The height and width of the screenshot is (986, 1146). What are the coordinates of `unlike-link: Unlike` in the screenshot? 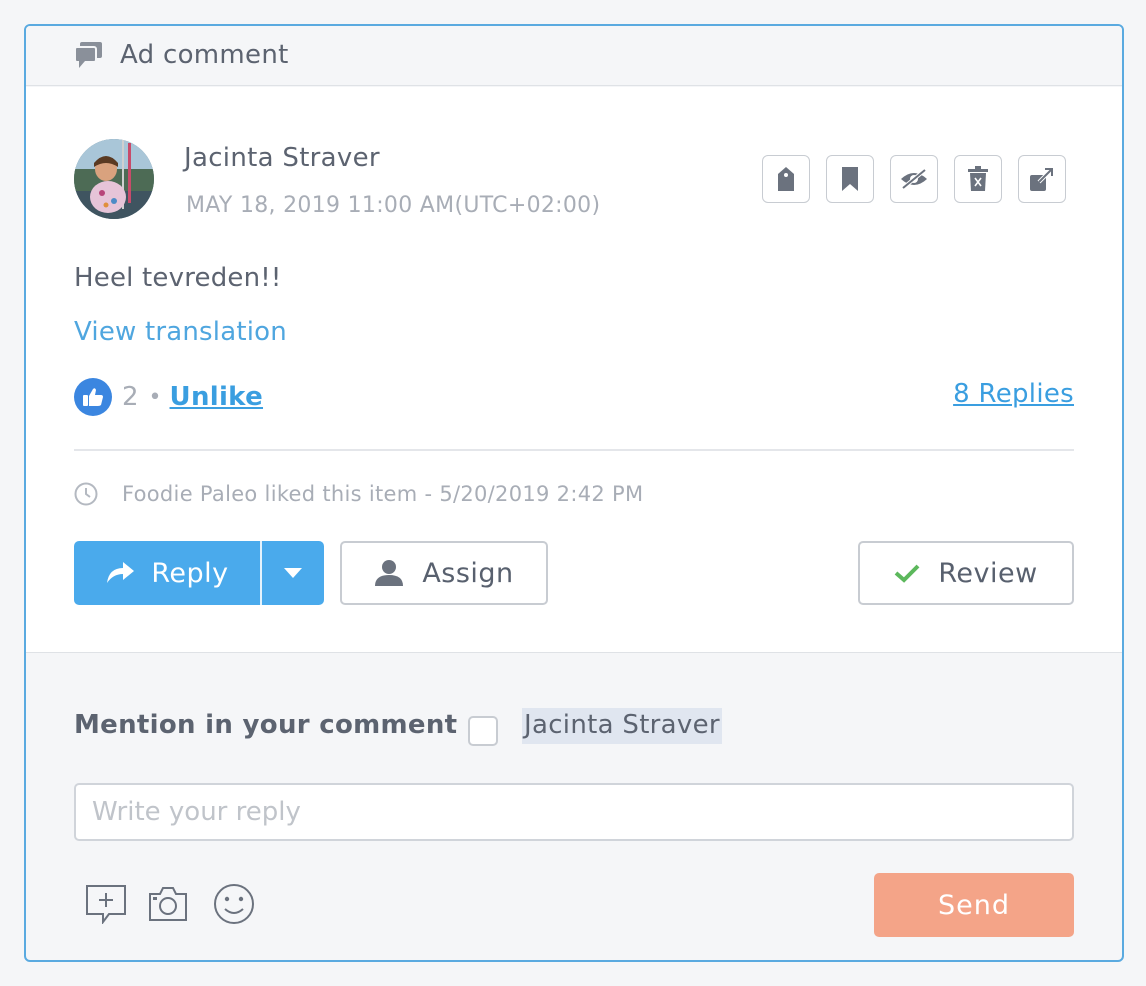 It's located at (216, 397).